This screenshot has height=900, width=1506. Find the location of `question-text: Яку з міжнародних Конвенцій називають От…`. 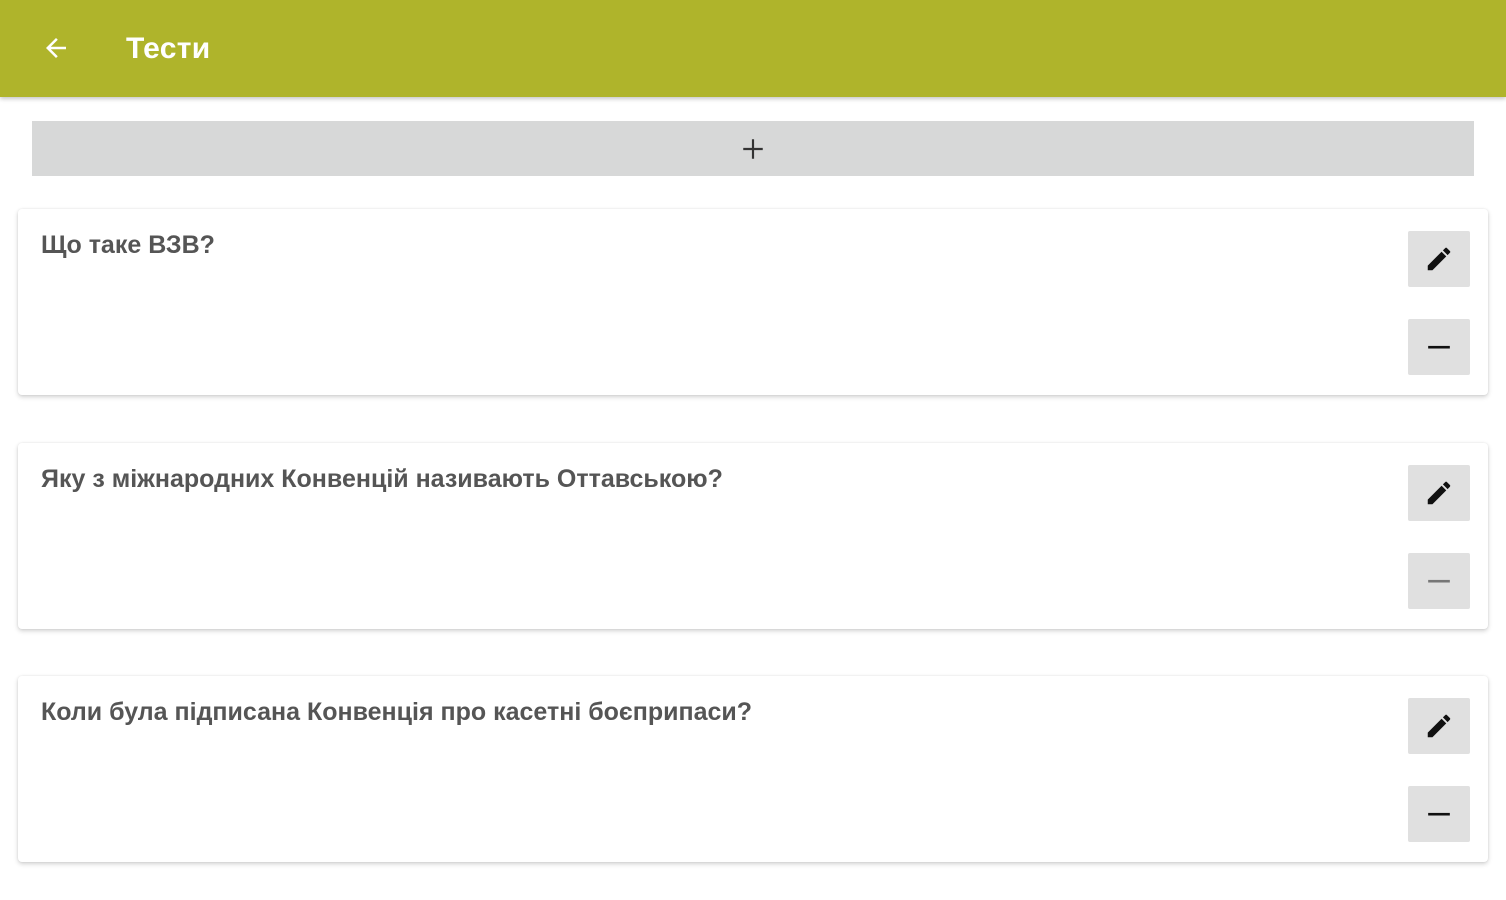

question-text: Яку з міжнародних Конвенцій називають От… is located at coordinates (382, 479).